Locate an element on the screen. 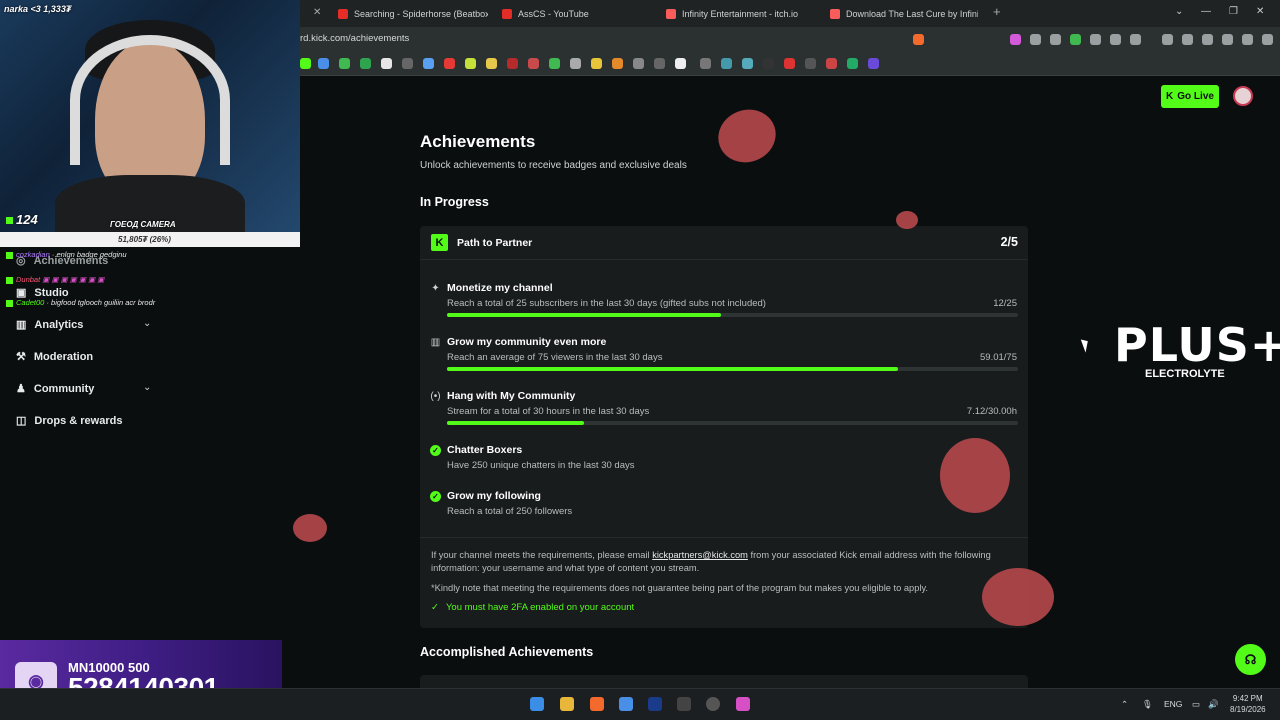 The width and height of the screenshot is (1280, 720). obs-icon is located at coordinates (713, 704).